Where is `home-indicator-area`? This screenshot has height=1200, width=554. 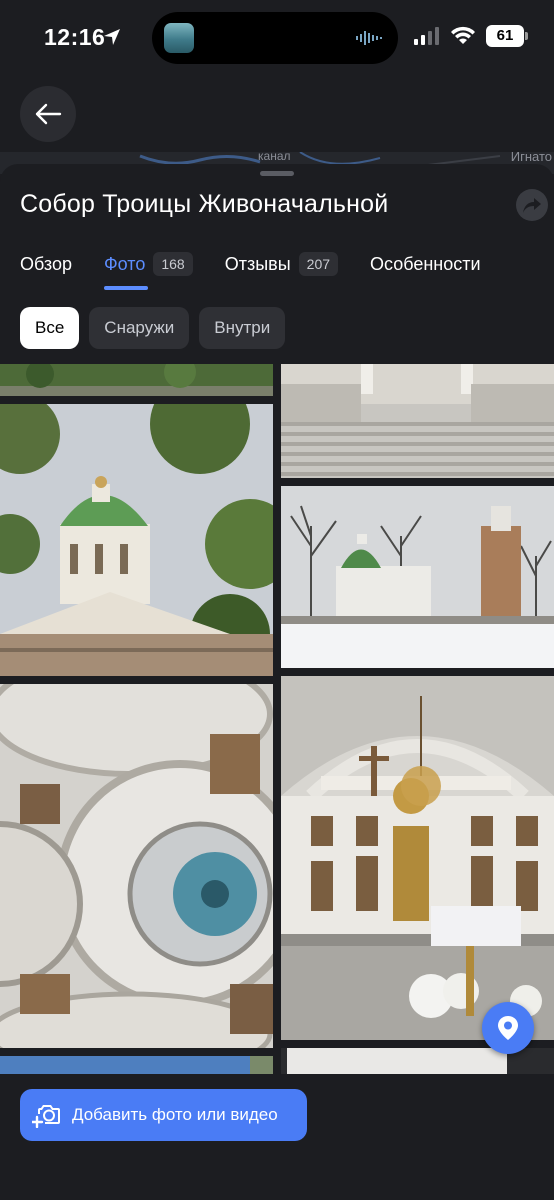 home-indicator-area is located at coordinates (277, 1180).